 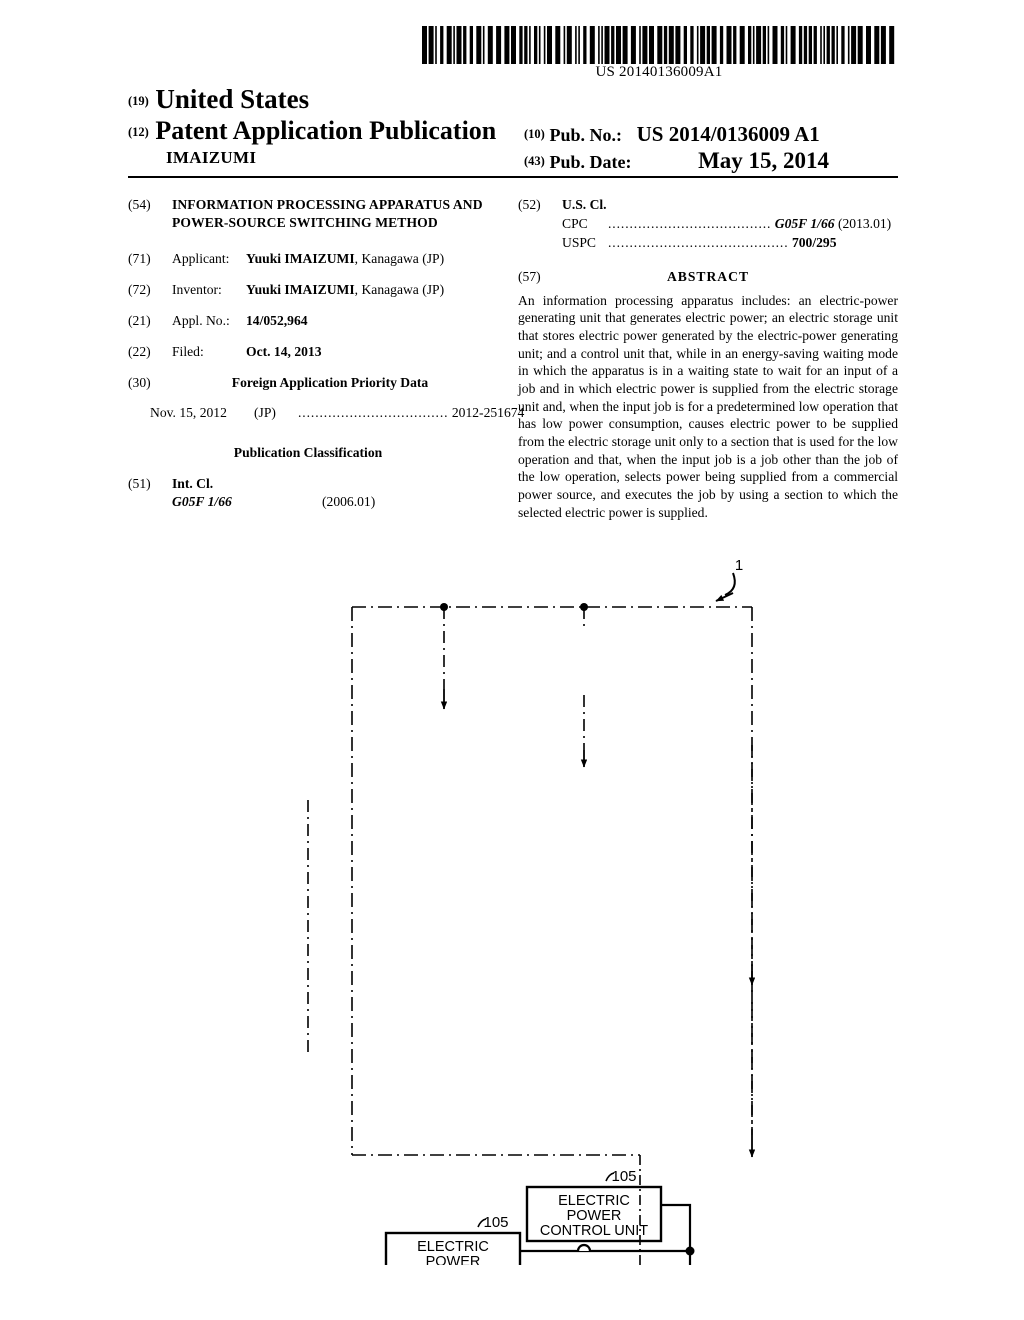 What do you see at coordinates (330, 382) in the screenshot?
I see `foreign-priority-header: Foreign Application Priority Data` at bounding box center [330, 382].